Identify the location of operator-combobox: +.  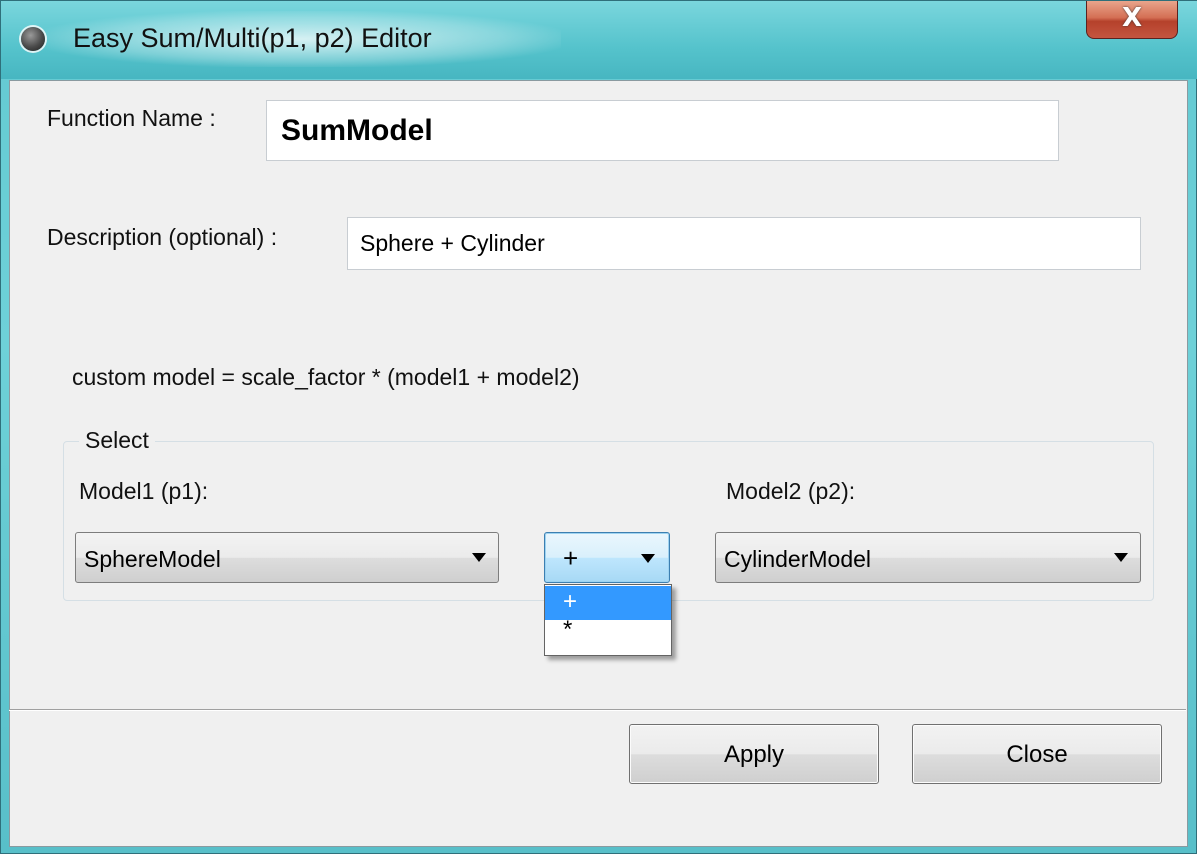
(607, 557).